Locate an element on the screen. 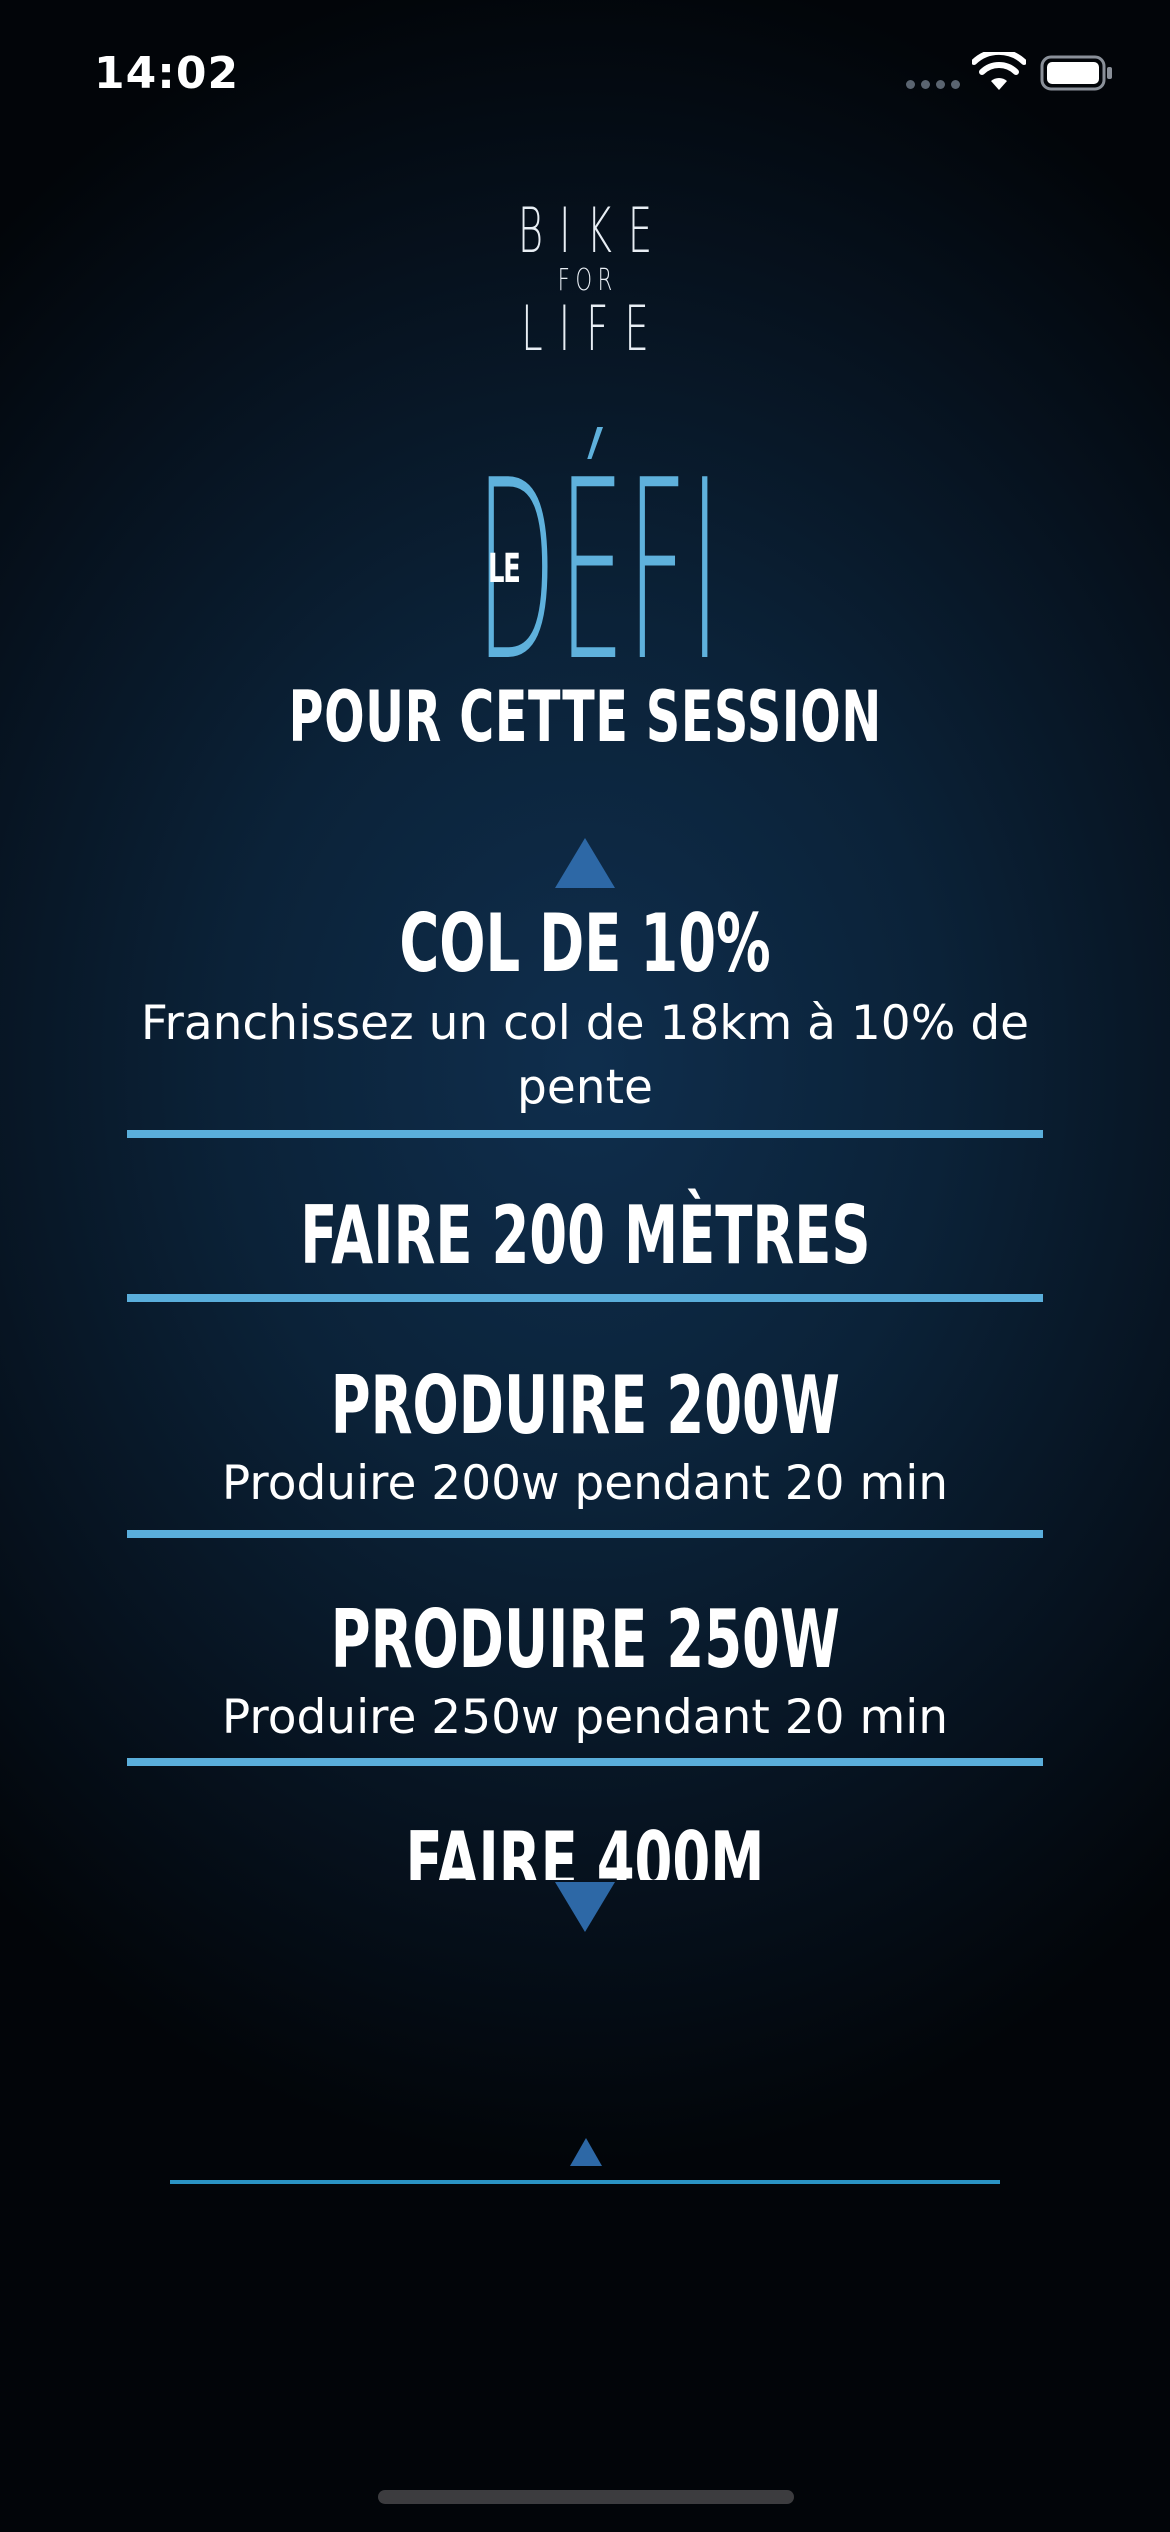  challenge-description: Produire 250w pendant 20 min is located at coordinates (585, 1717).